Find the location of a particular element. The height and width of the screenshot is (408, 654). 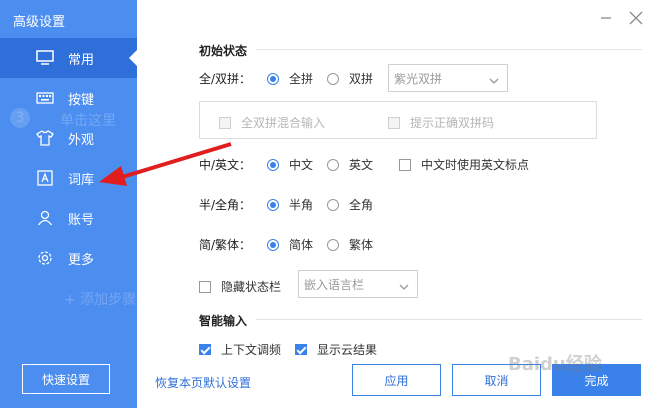

option-label: 双拼 is located at coordinates (361, 79).